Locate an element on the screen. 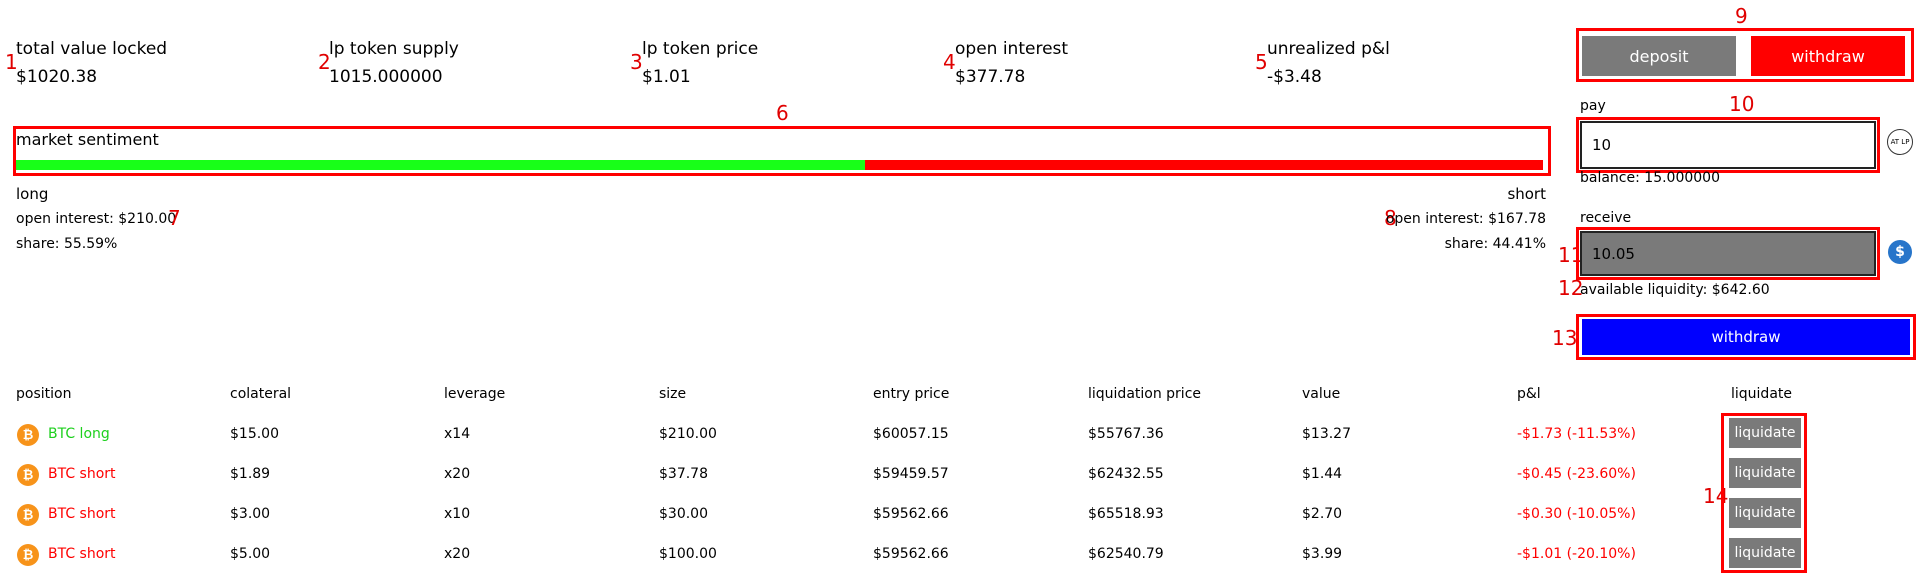 The image size is (1920, 583). stat-value-tvl: $1020.38 is located at coordinates (57, 77).